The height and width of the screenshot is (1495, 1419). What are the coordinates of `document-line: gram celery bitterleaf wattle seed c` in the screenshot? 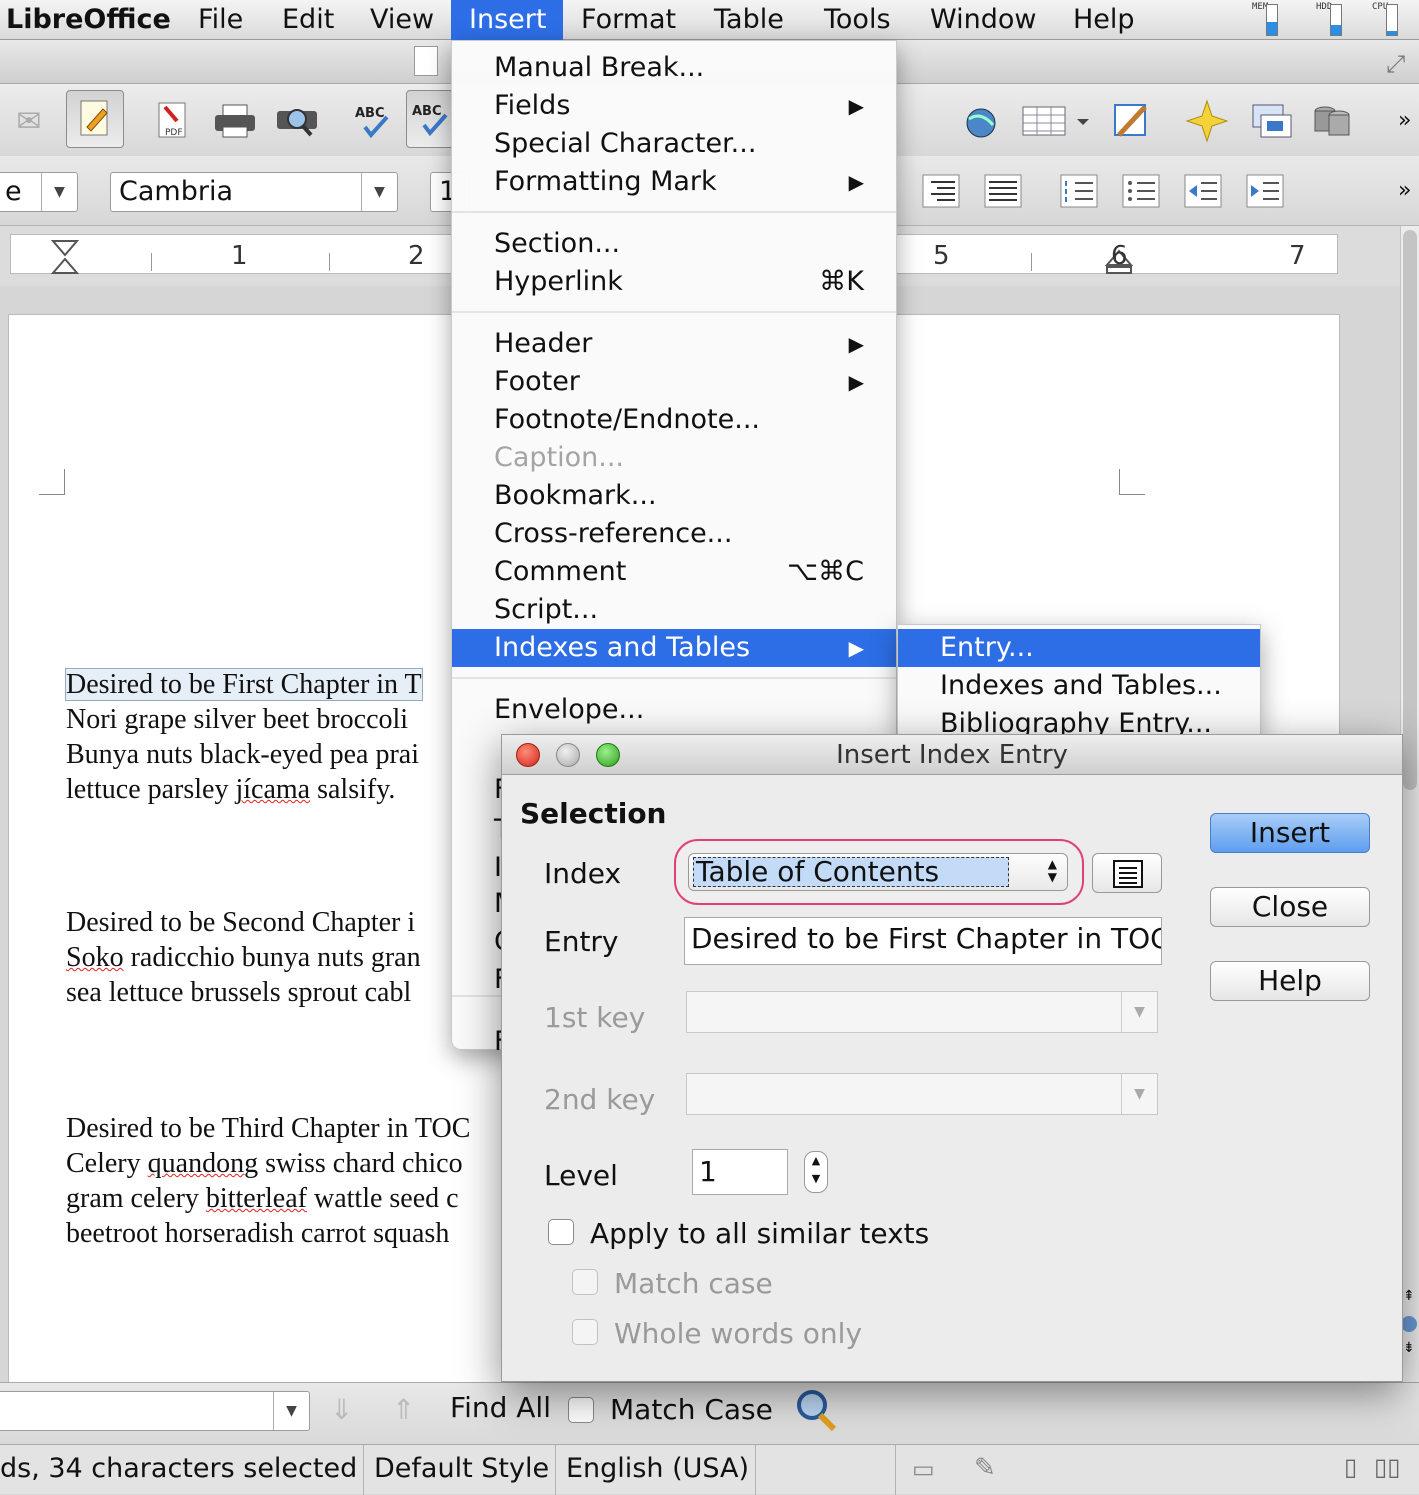 It's located at (262, 1199).